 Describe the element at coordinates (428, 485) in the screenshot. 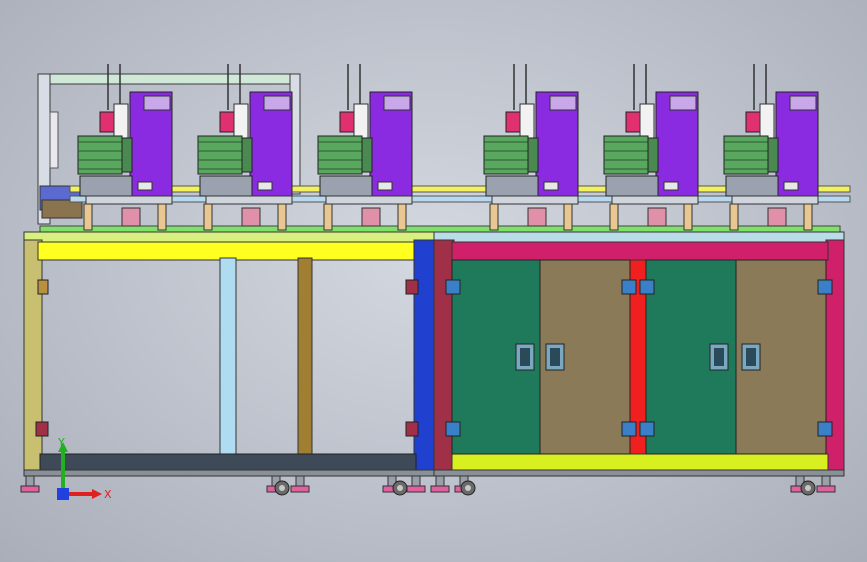

I see `leveling-feet` at that location.